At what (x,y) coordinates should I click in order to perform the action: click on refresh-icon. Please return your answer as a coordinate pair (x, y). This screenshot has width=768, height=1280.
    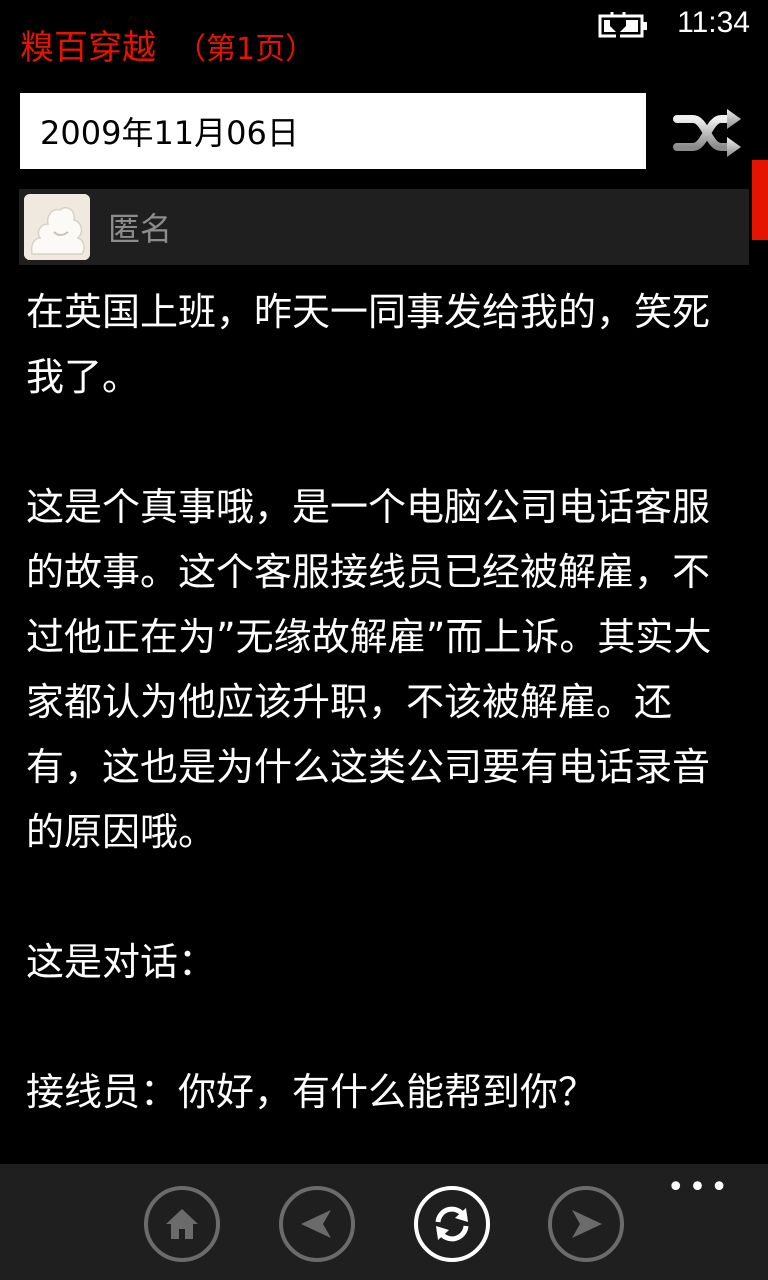
    Looking at the image, I should click on (452, 1224).